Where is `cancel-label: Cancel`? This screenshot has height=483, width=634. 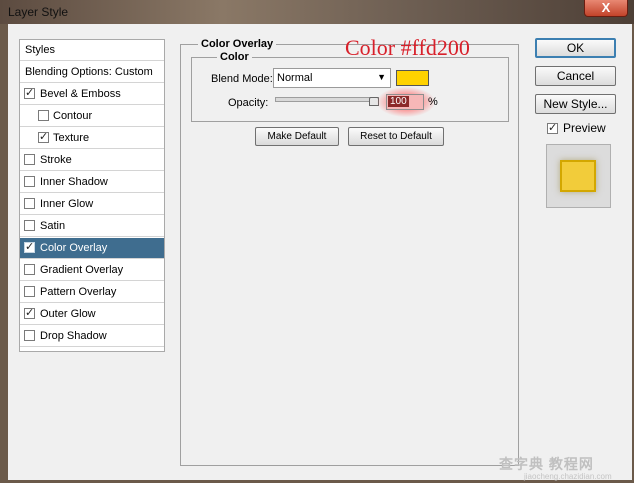
cancel-label: Cancel is located at coordinates (575, 76).